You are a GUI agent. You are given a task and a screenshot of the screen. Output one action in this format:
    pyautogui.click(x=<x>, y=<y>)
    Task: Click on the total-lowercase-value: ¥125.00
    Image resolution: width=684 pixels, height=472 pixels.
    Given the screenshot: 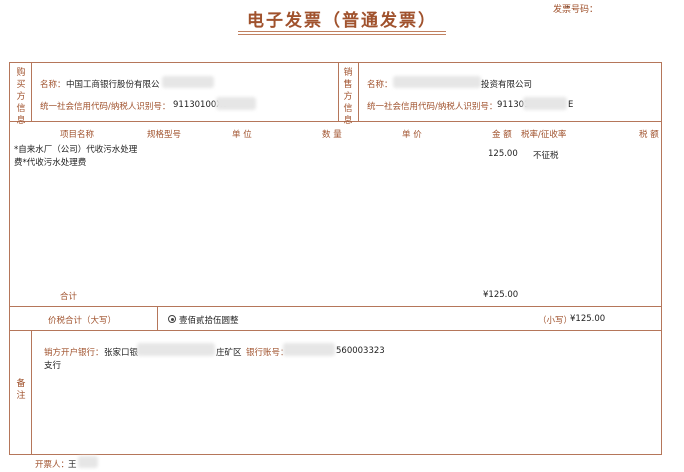 What is the action you would take?
    pyautogui.click(x=588, y=319)
    